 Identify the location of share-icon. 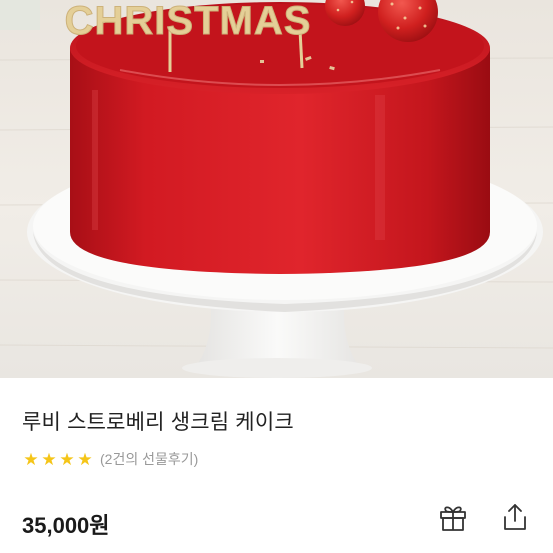
(515, 517).